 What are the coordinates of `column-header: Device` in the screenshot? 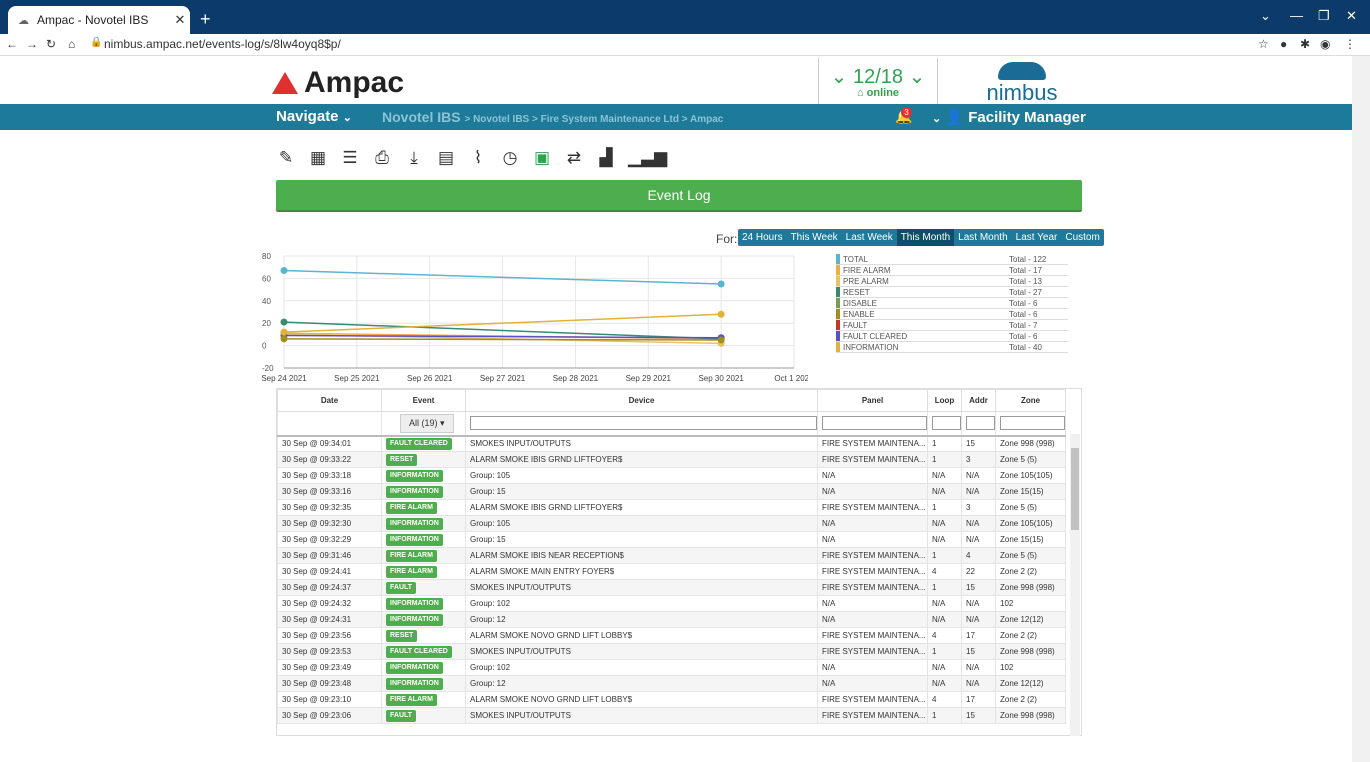 It's located at (641, 400).